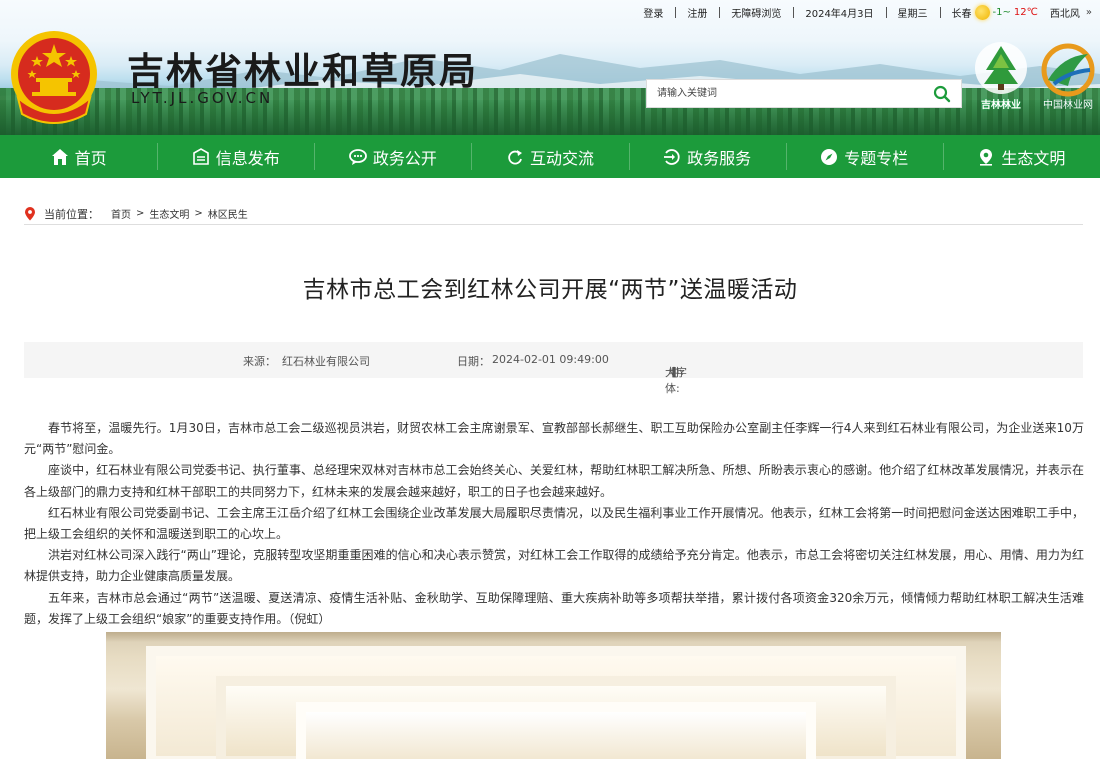  Describe the element at coordinates (653, 12) in the screenshot. I see `login-link: 登录` at that location.